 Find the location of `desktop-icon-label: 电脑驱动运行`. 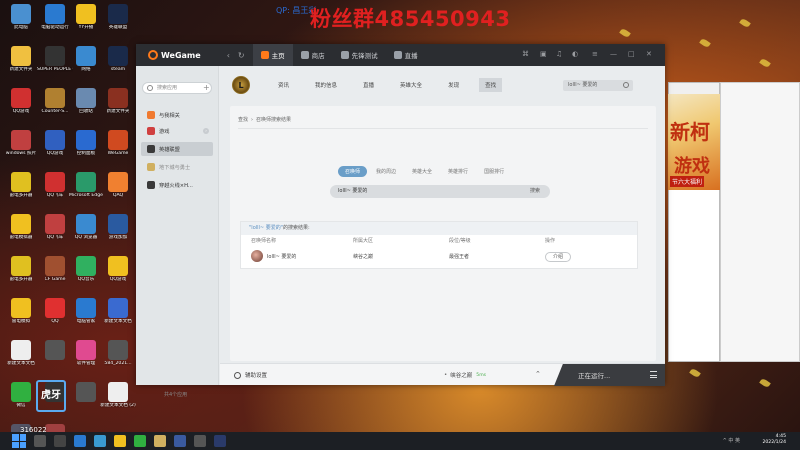

desktop-icon-label: 电脑驱动运行 is located at coordinates (55, 27).